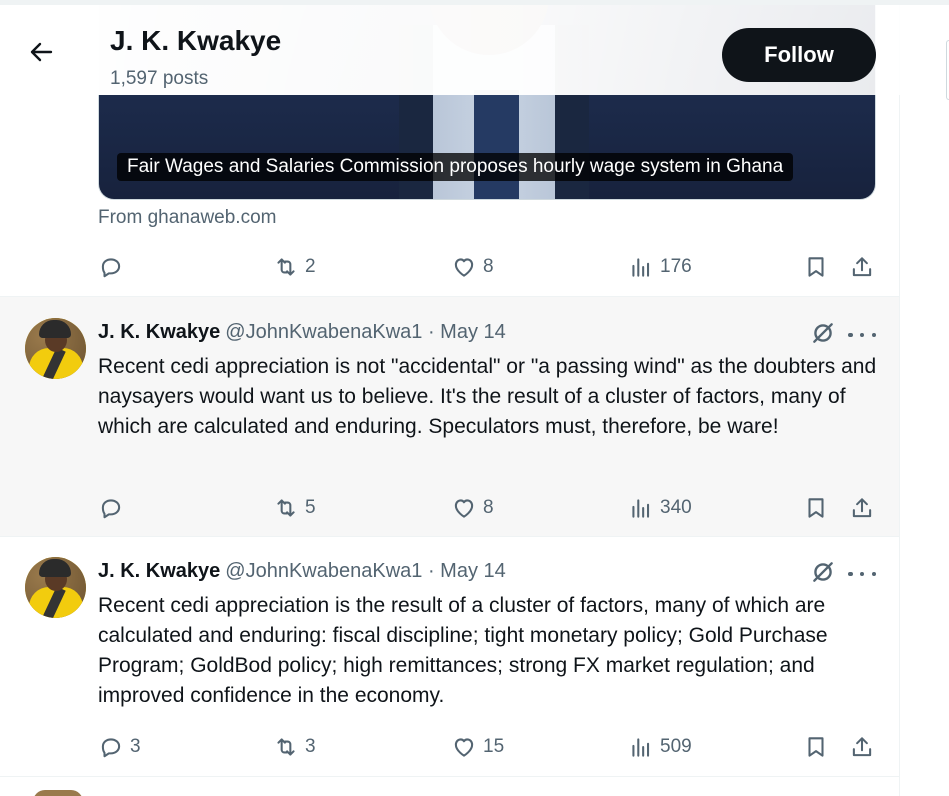 The height and width of the screenshot is (796, 949). I want to click on like-button: 15, so click(477, 747).